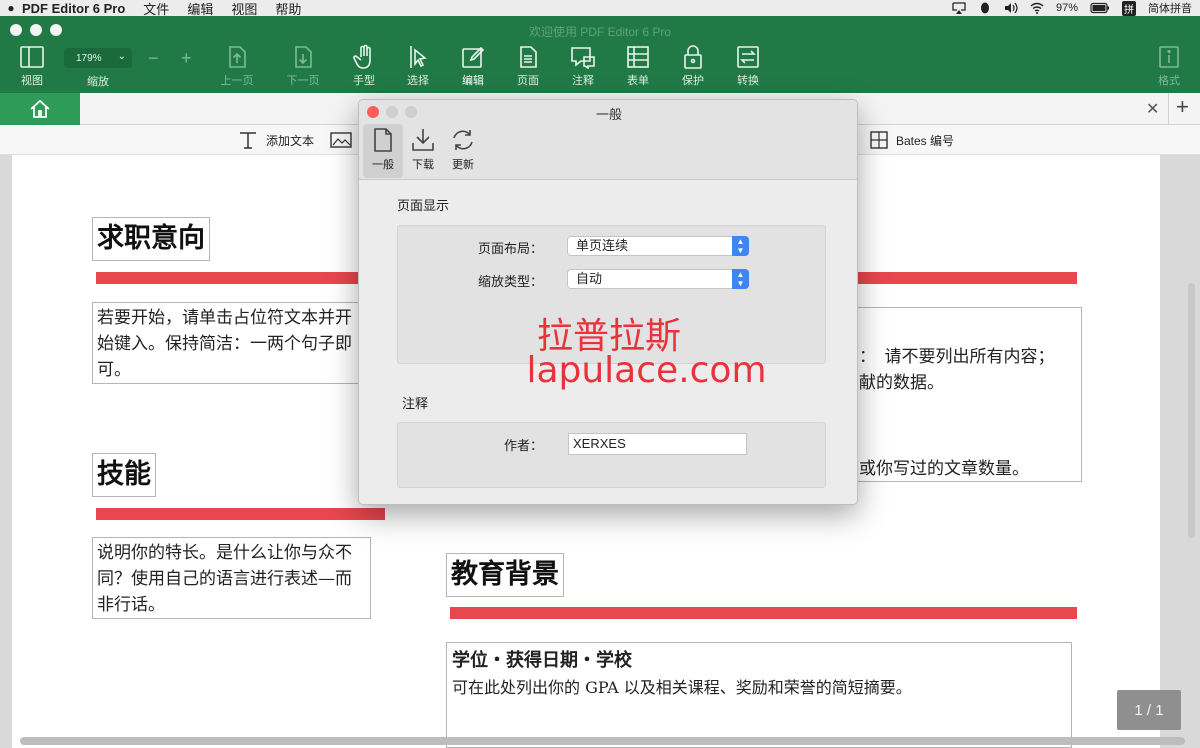 The image size is (1200, 748). I want to click on prev-page-button: 上一页, so click(237, 66).